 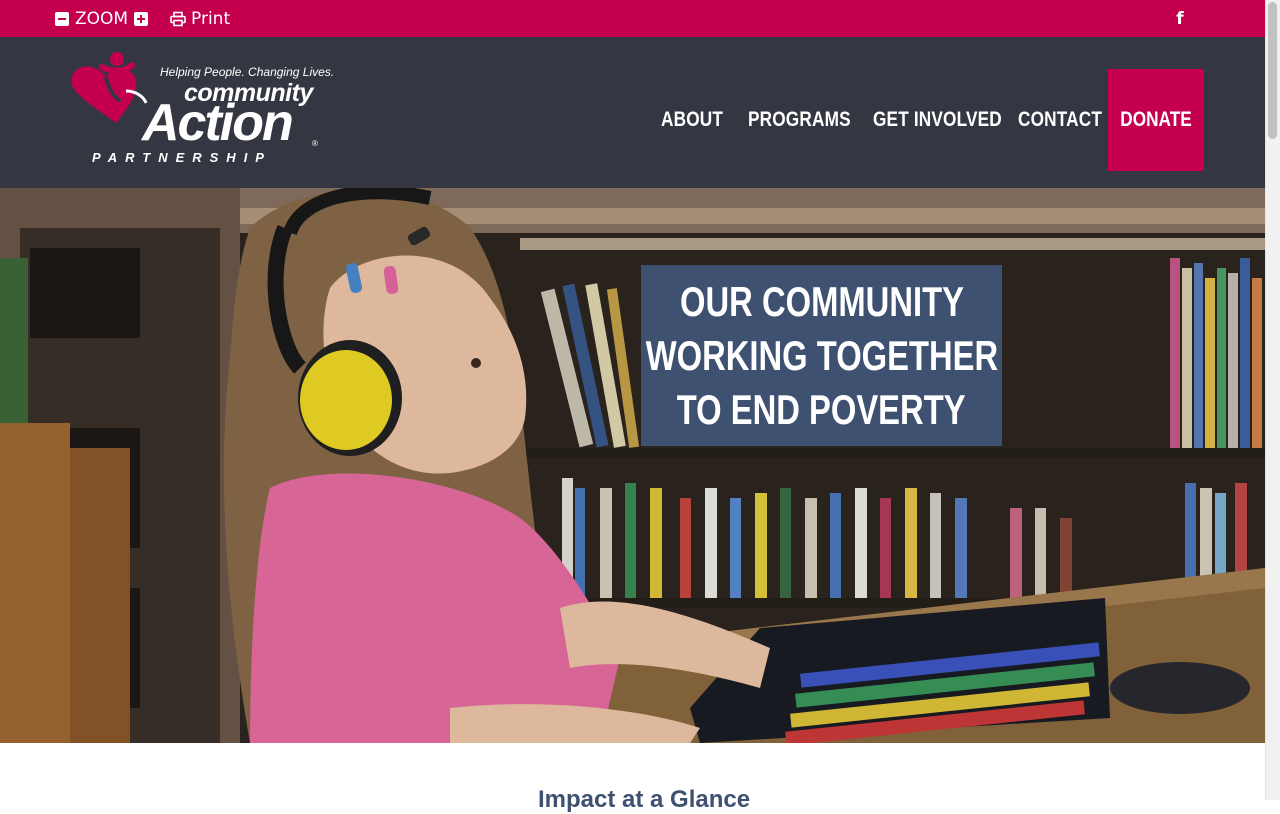 I want to click on page-scrollbar-thumb, so click(x=1272, y=70).